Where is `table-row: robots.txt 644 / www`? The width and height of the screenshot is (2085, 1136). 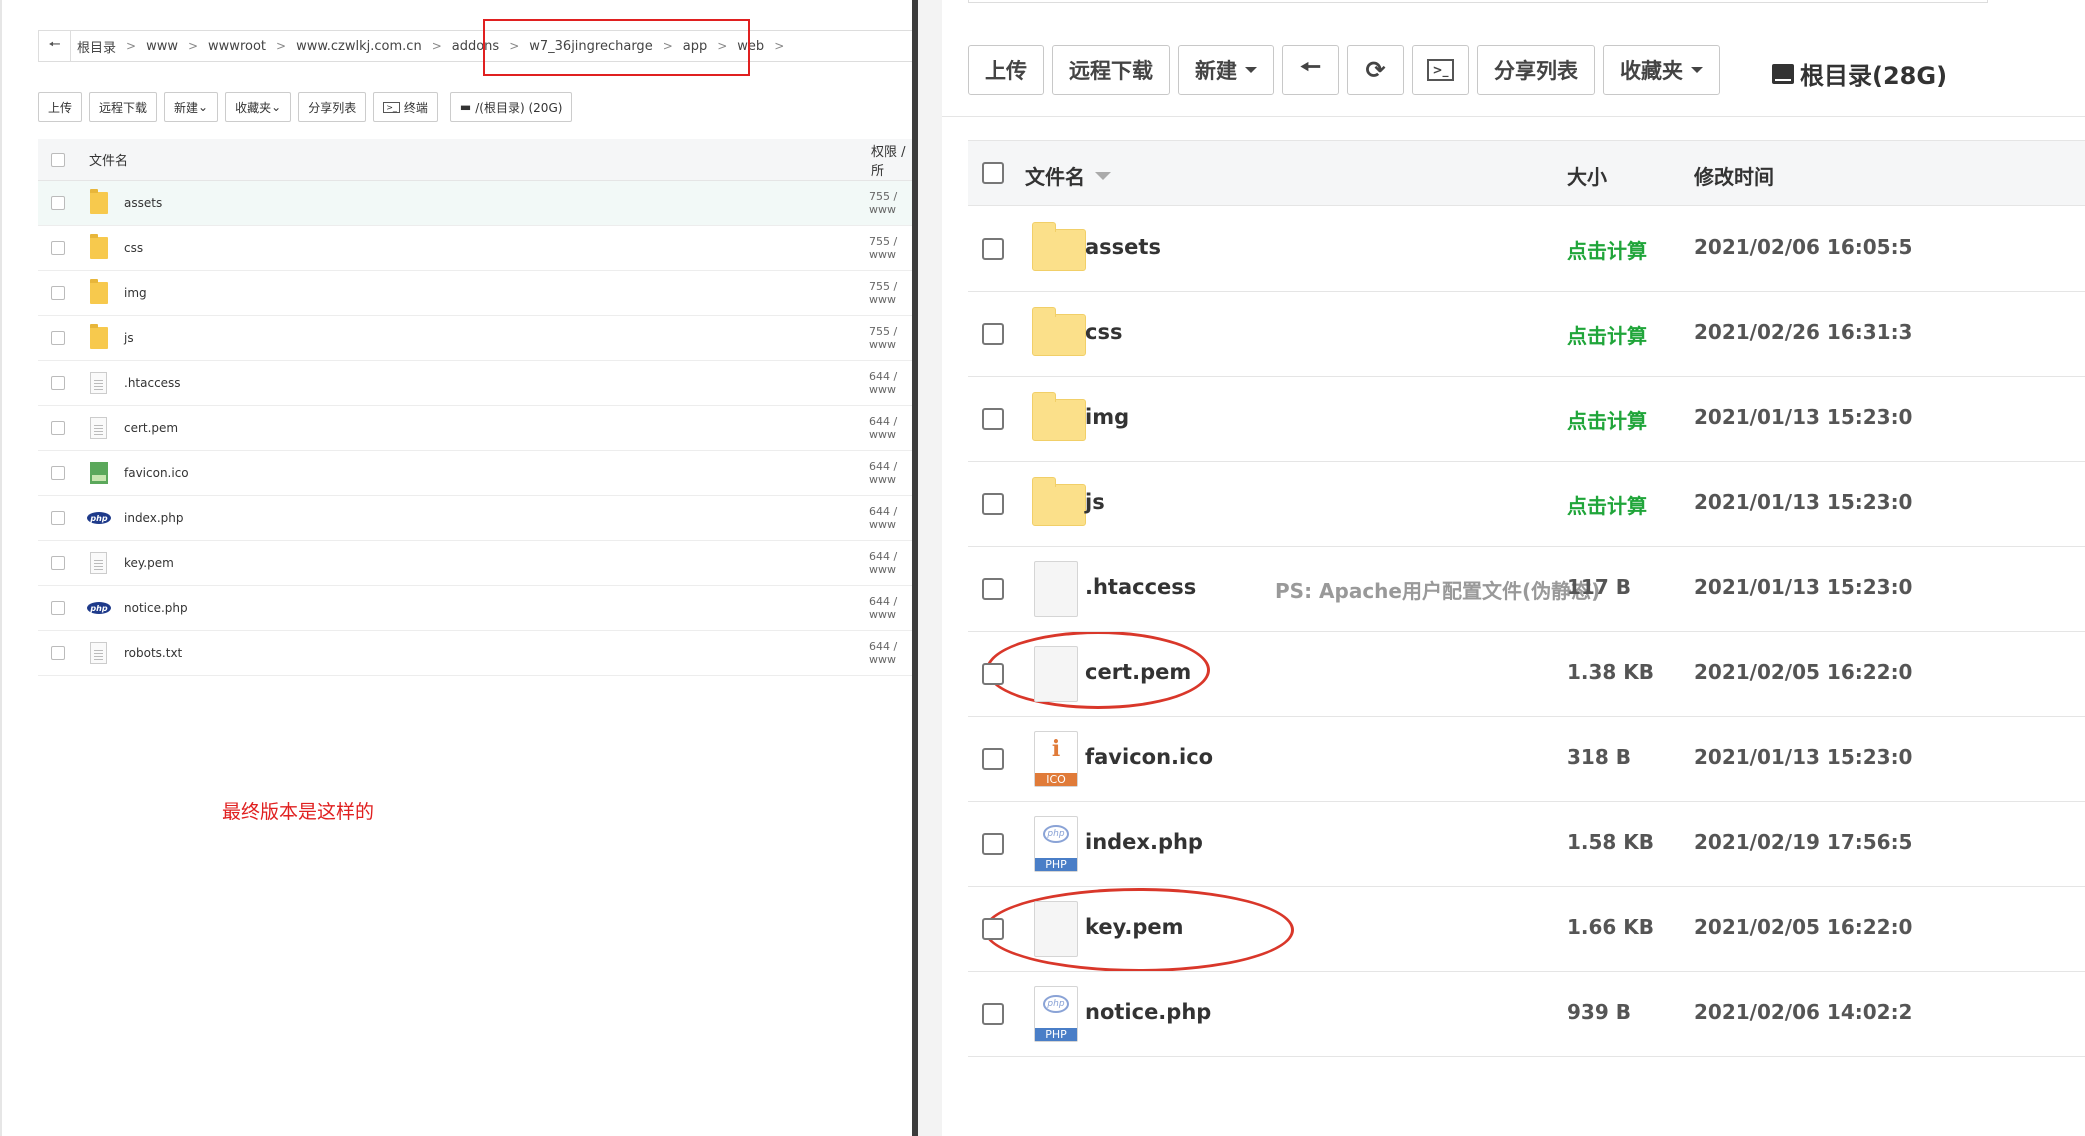 table-row: robots.txt 644 / www is located at coordinates (475, 653).